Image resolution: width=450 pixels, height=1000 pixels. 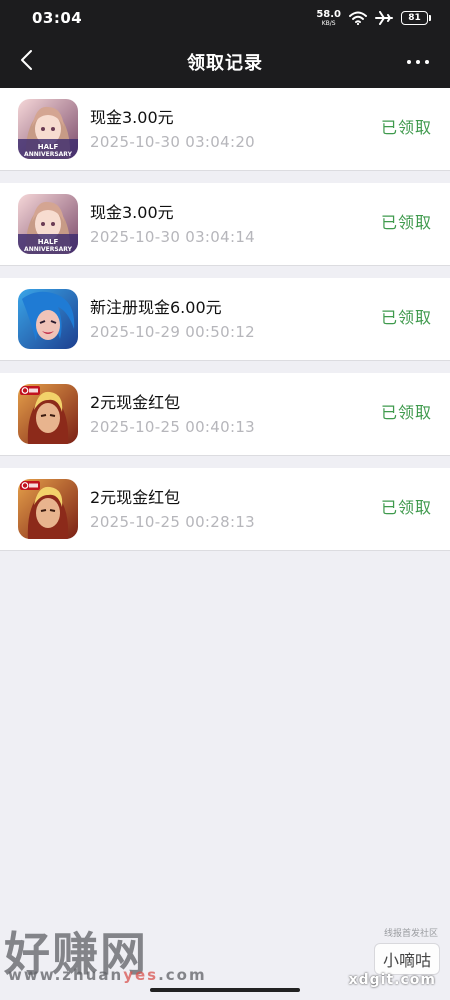 What do you see at coordinates (225, 990) in the screenshot?
I see `home-indicator` at bounding box center [225, 990].